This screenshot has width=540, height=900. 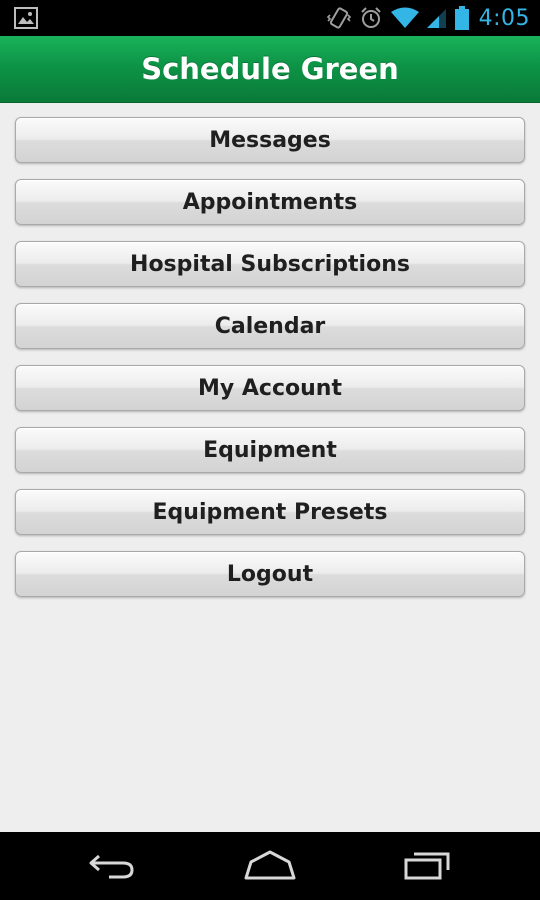 I want to click on status-time: 4:05, so click(x=504, y=18).